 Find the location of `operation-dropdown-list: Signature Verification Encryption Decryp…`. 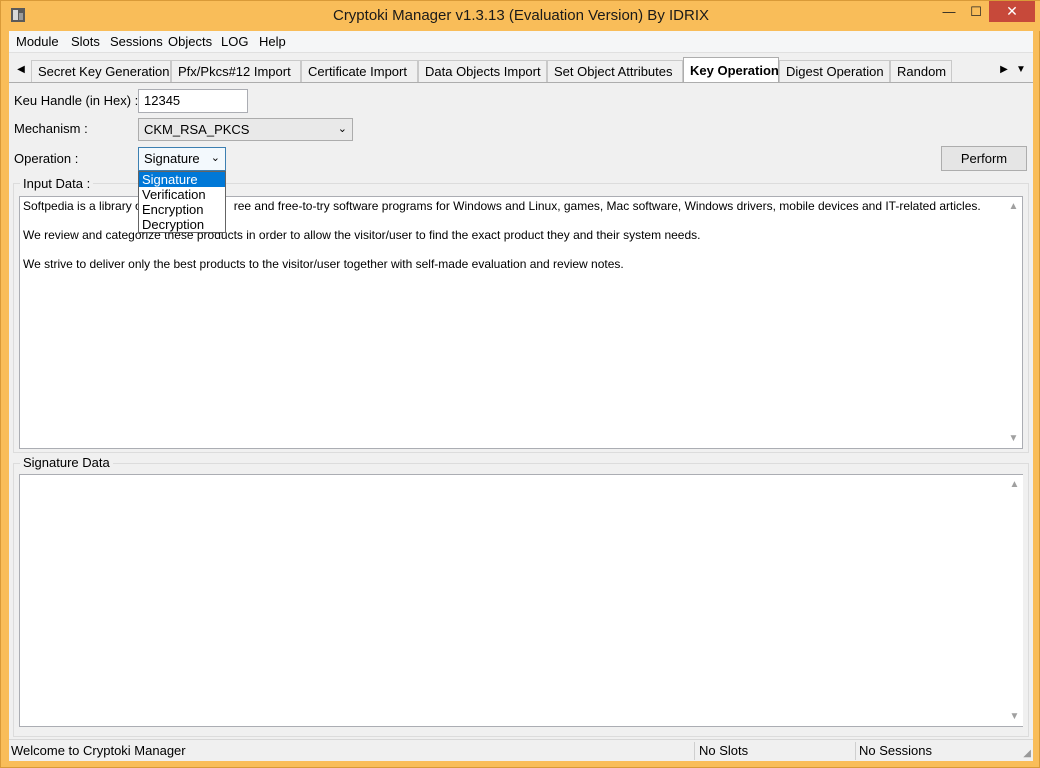

operation-dropdown-list: Signature Verification Encryption Decryp… is located at coordinates (182, 202).